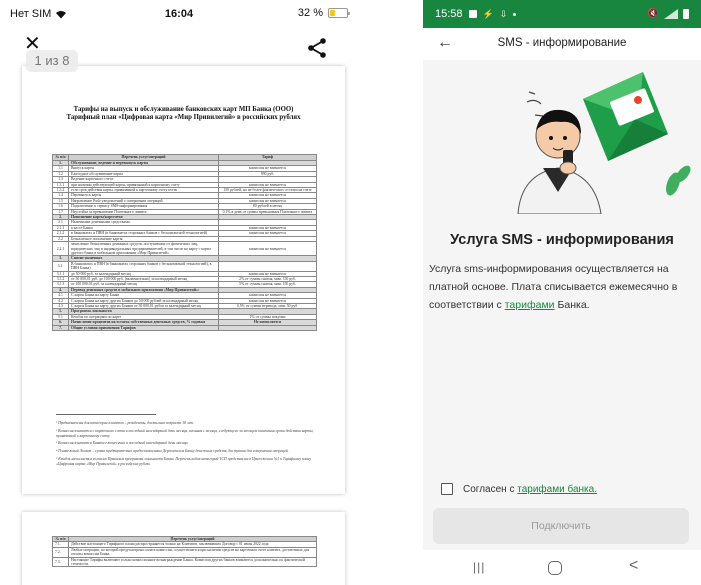 This screenshot has height=585, width=701. I want to click on row-number: 7., so click(60, 328).